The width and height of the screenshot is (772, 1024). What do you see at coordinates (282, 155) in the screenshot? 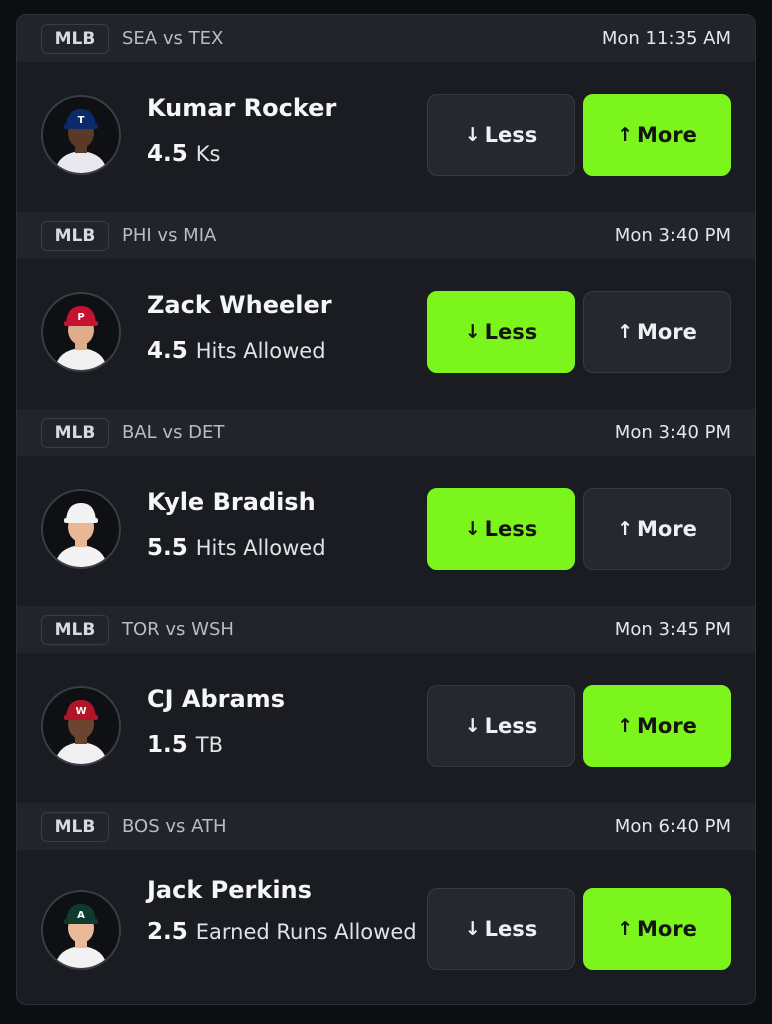
I see `prop-line: 4.5 Ks` at bounding box center [282, 155].